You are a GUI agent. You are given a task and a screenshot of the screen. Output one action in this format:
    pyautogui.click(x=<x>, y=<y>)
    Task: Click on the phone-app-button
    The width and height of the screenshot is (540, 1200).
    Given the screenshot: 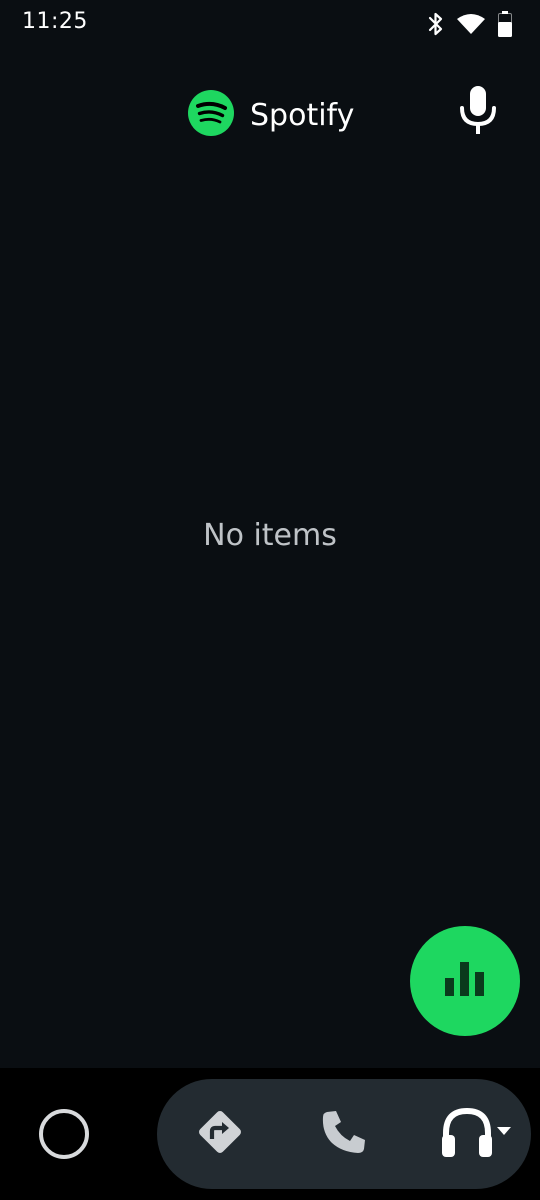 What is the action you would take?
    pyautogui.click(x=344, y=1134)
    